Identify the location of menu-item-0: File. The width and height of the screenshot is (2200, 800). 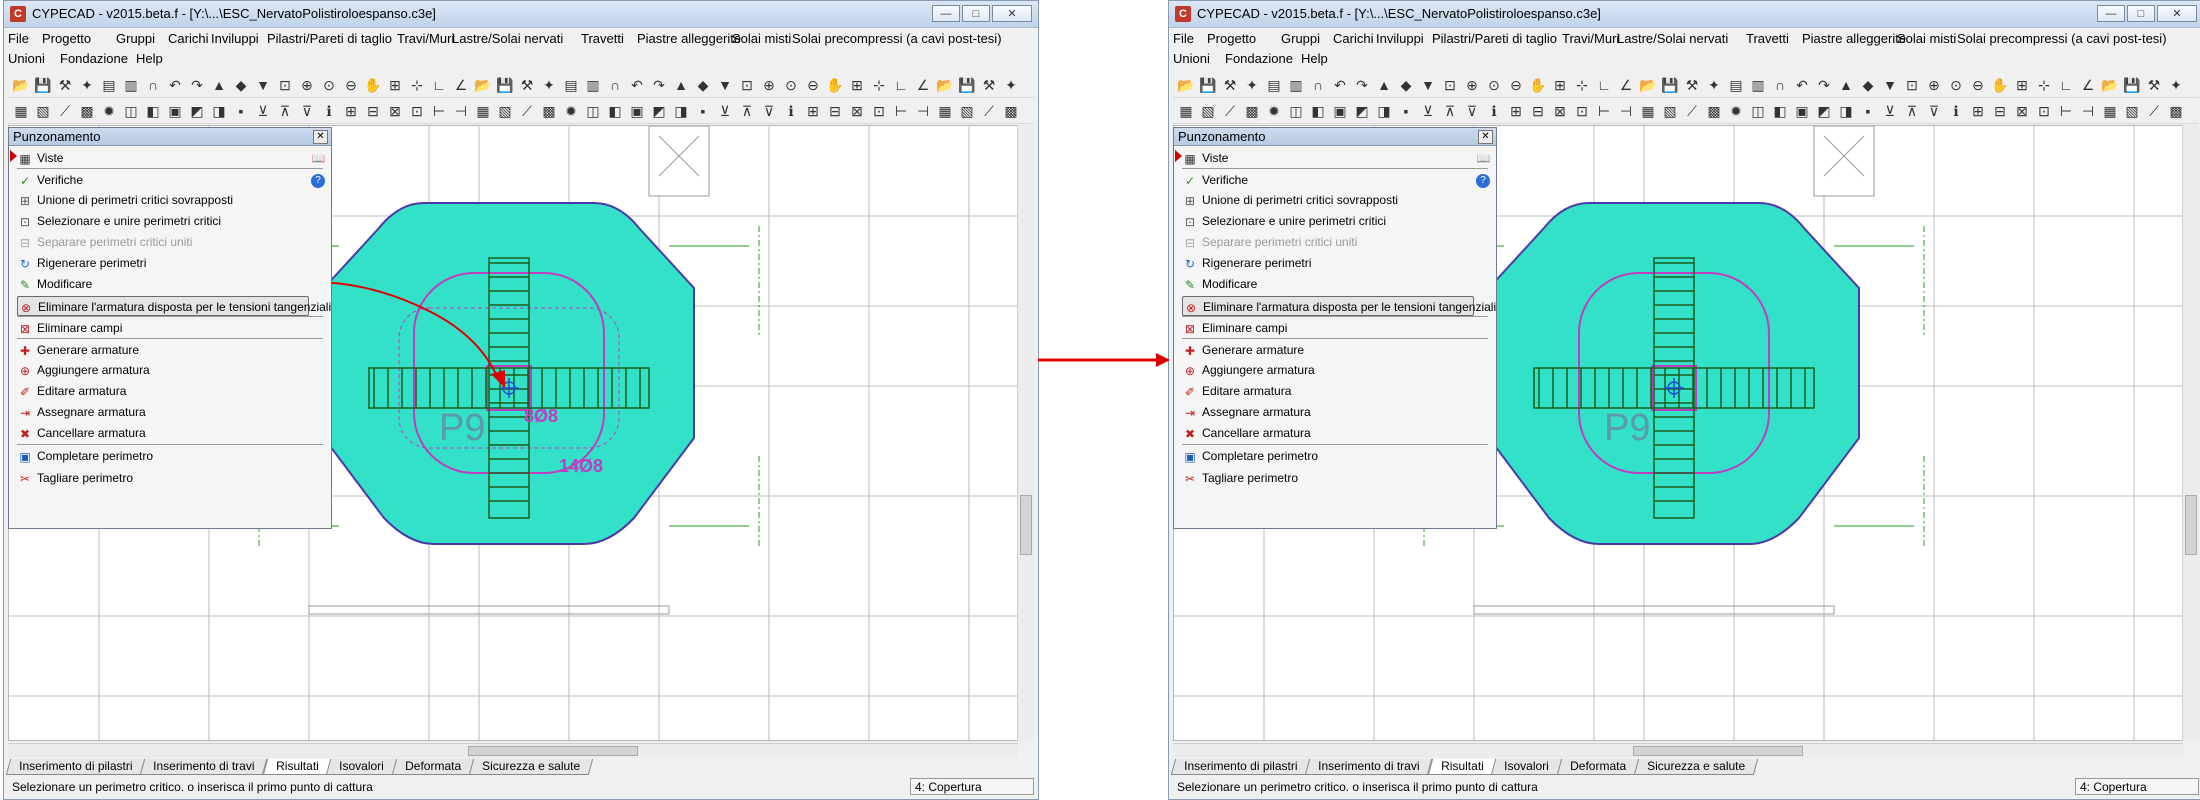
(1183, 38).